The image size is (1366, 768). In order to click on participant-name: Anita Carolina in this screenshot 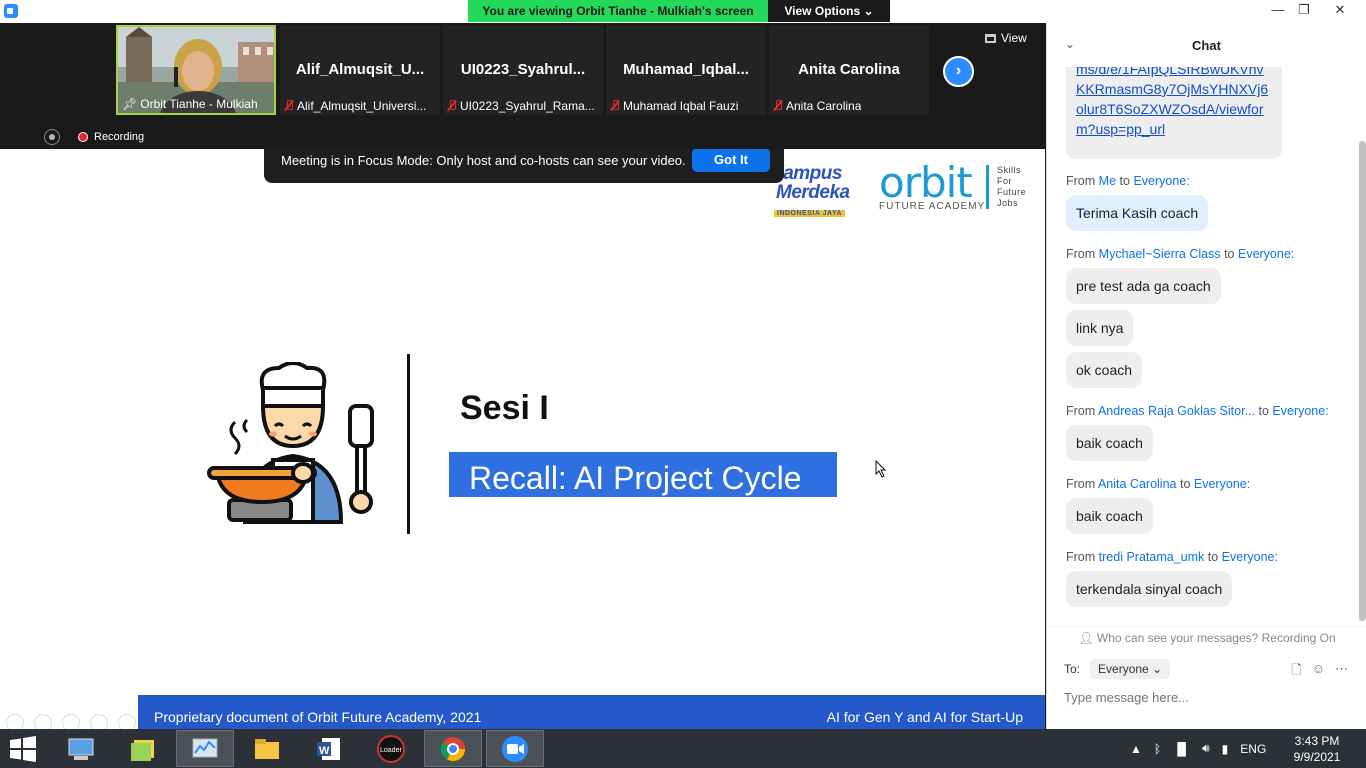, I will do `click(849, 69)`.